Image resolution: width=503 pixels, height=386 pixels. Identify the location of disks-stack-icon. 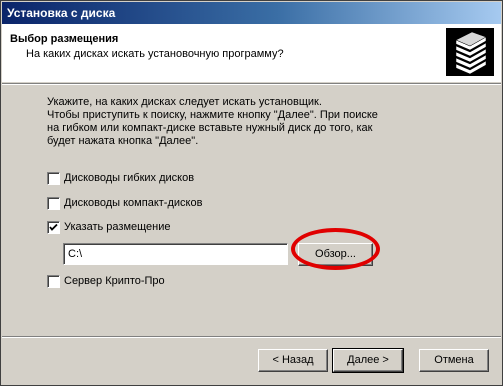
(470, 52).